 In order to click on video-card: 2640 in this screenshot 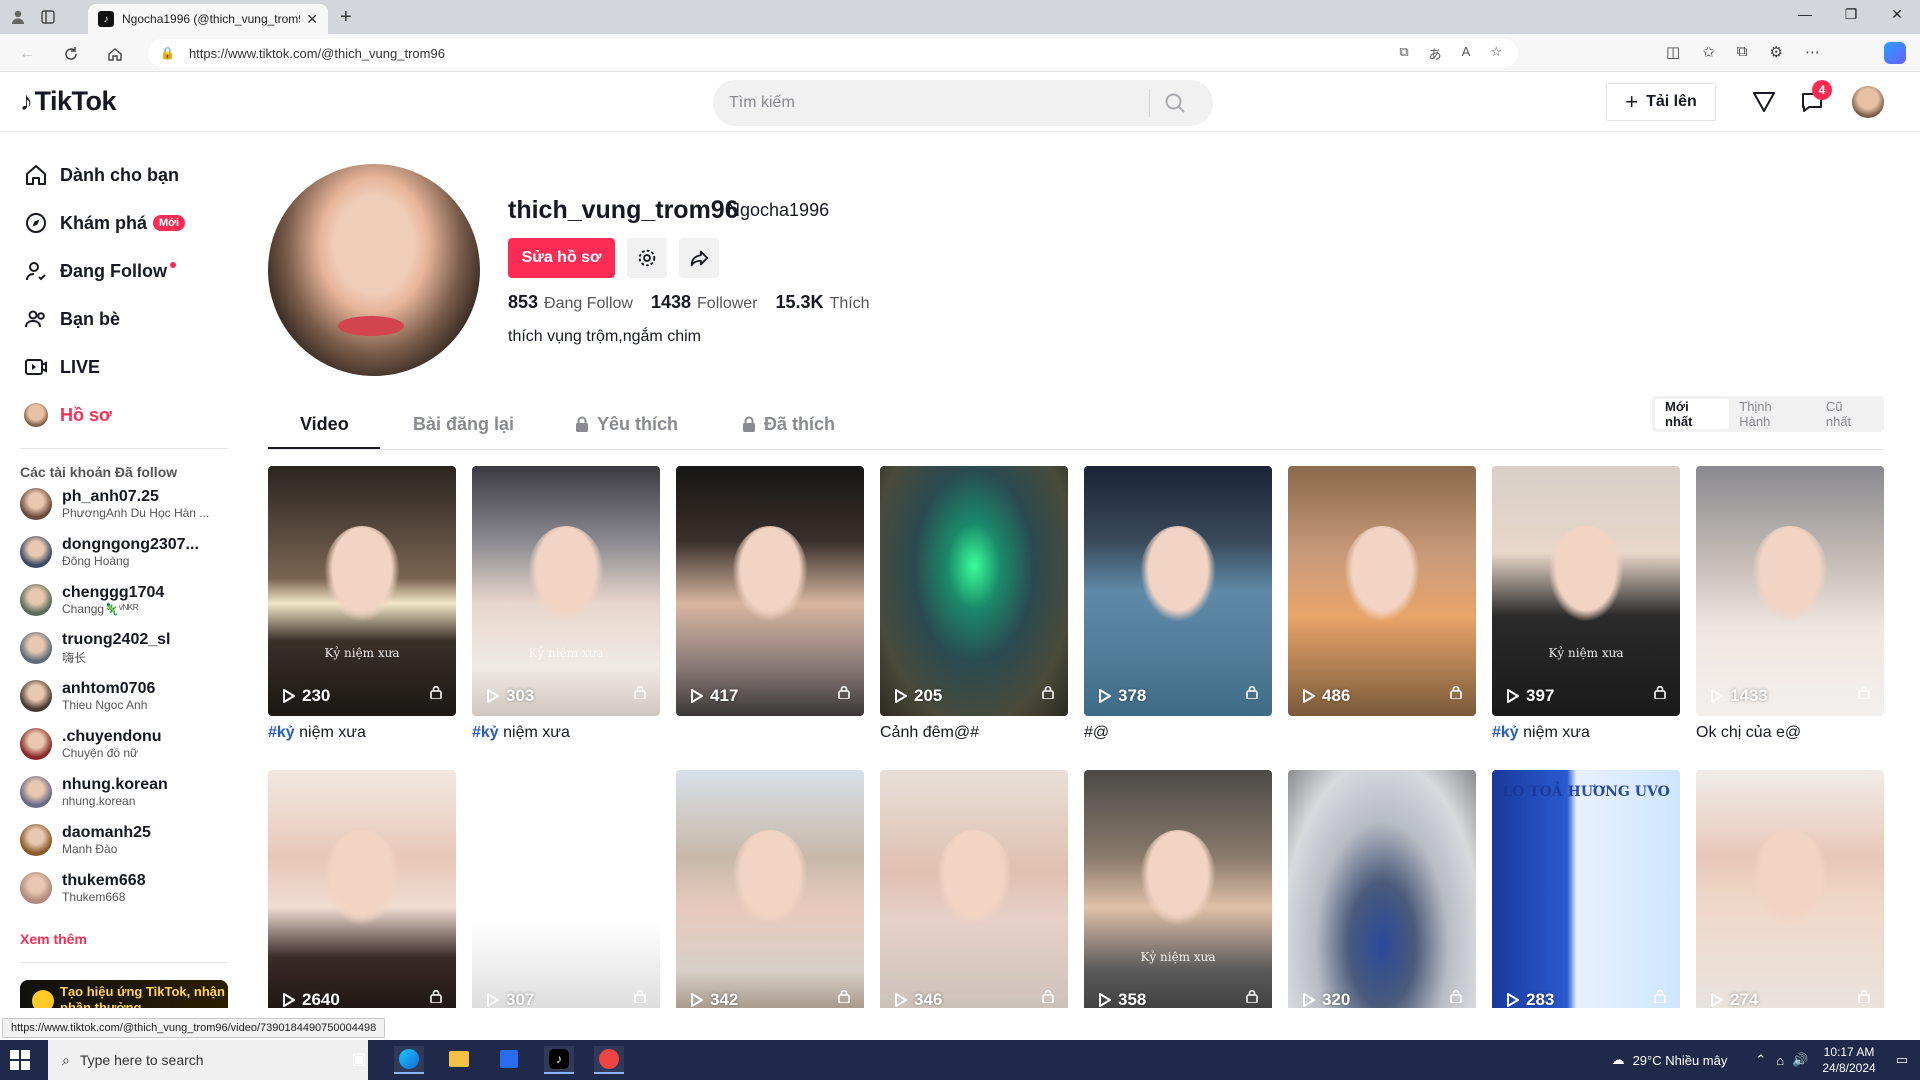, I will do `click(362, 889)`.